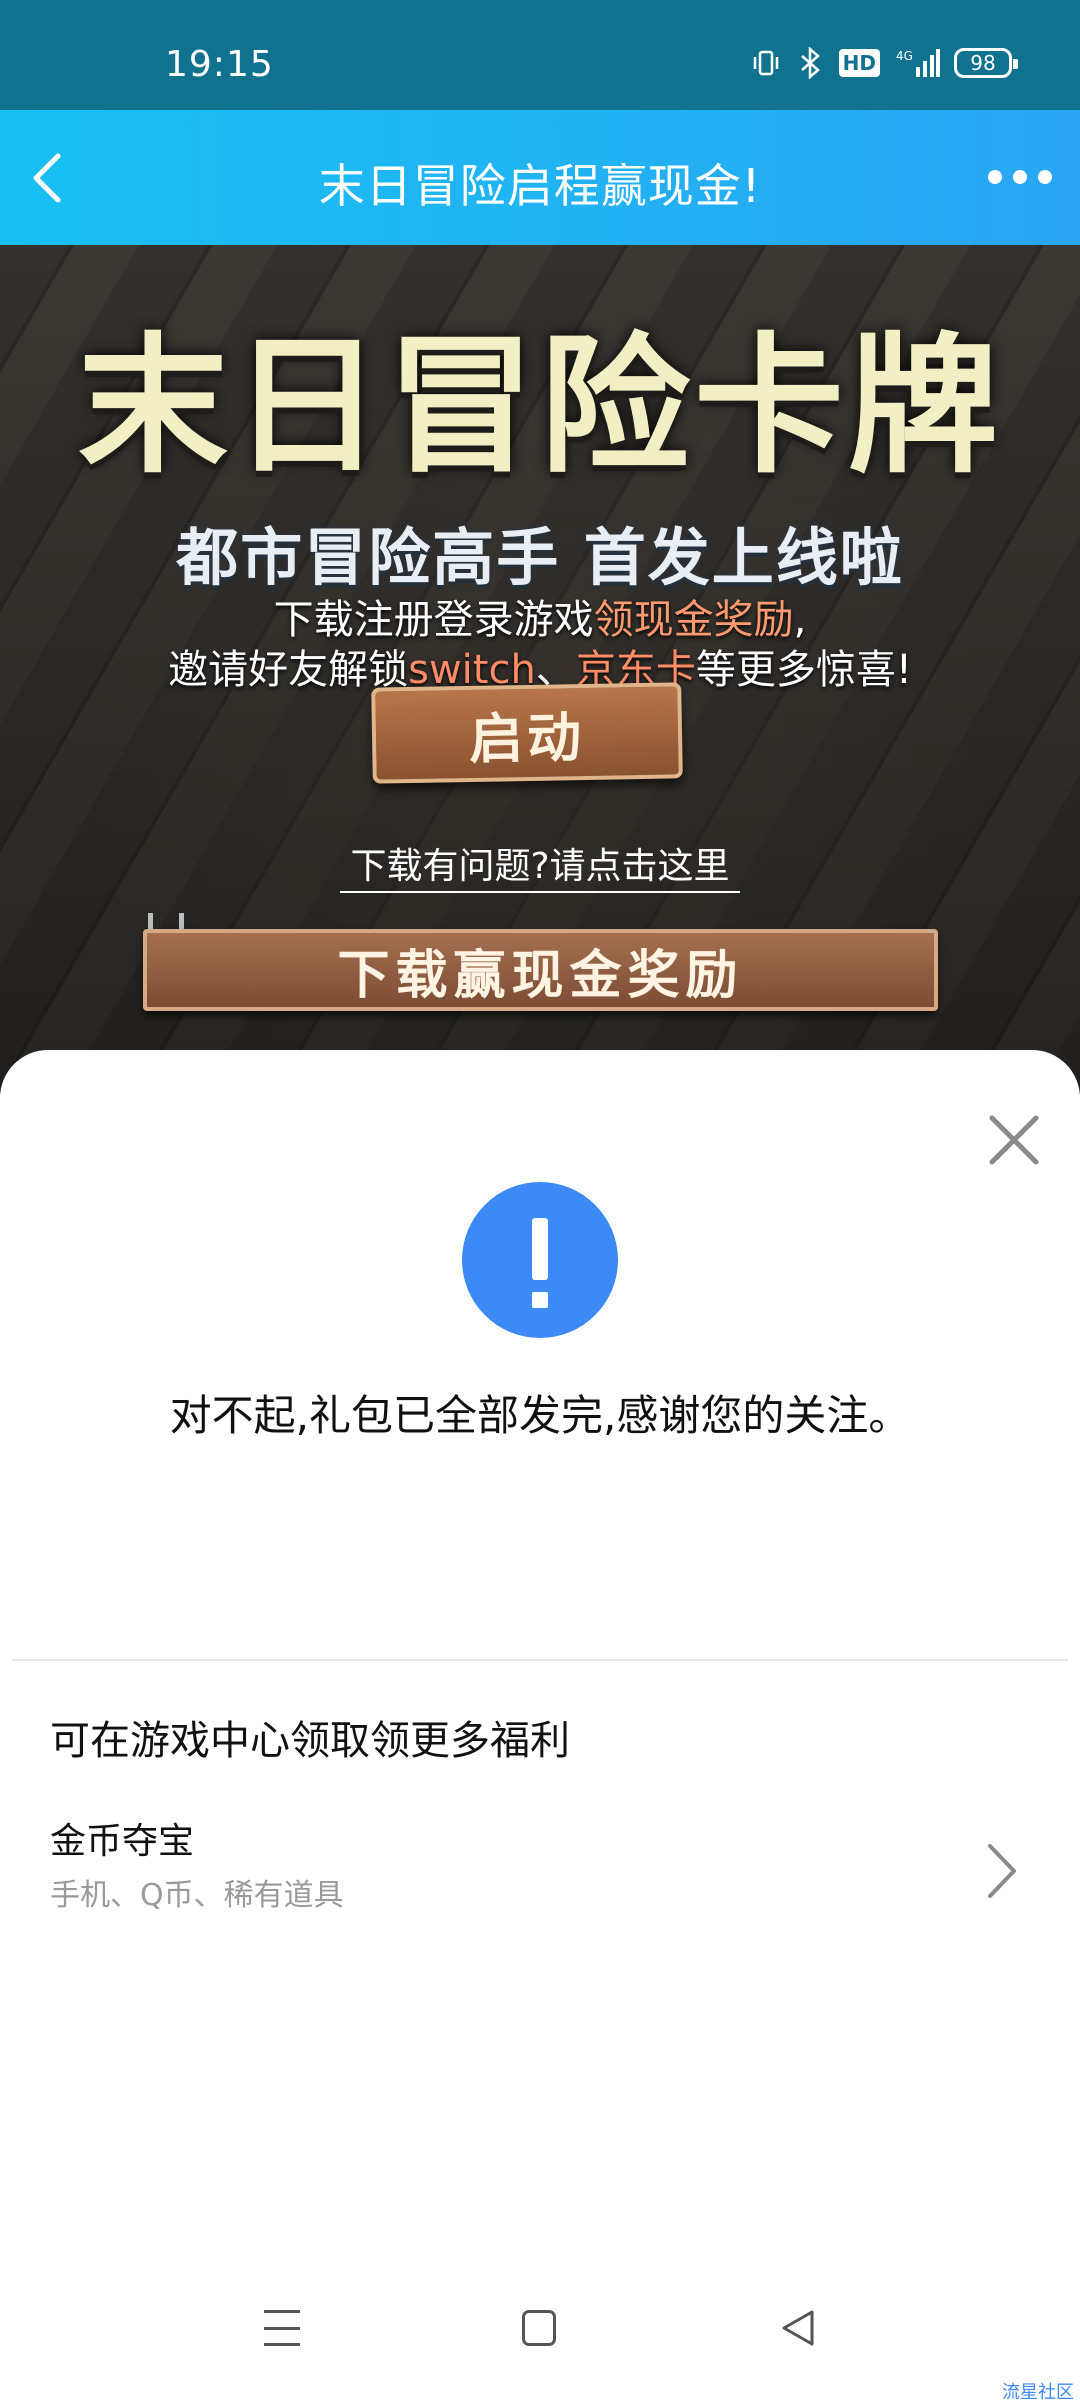 Image resolution: width=1080 pixels, height=2400 pixels. What do you see at coordinates (540, 869) in the screenshot?
I see `download-help-text: 下载有问题?请点击这里` at bounding box center [540, 869].